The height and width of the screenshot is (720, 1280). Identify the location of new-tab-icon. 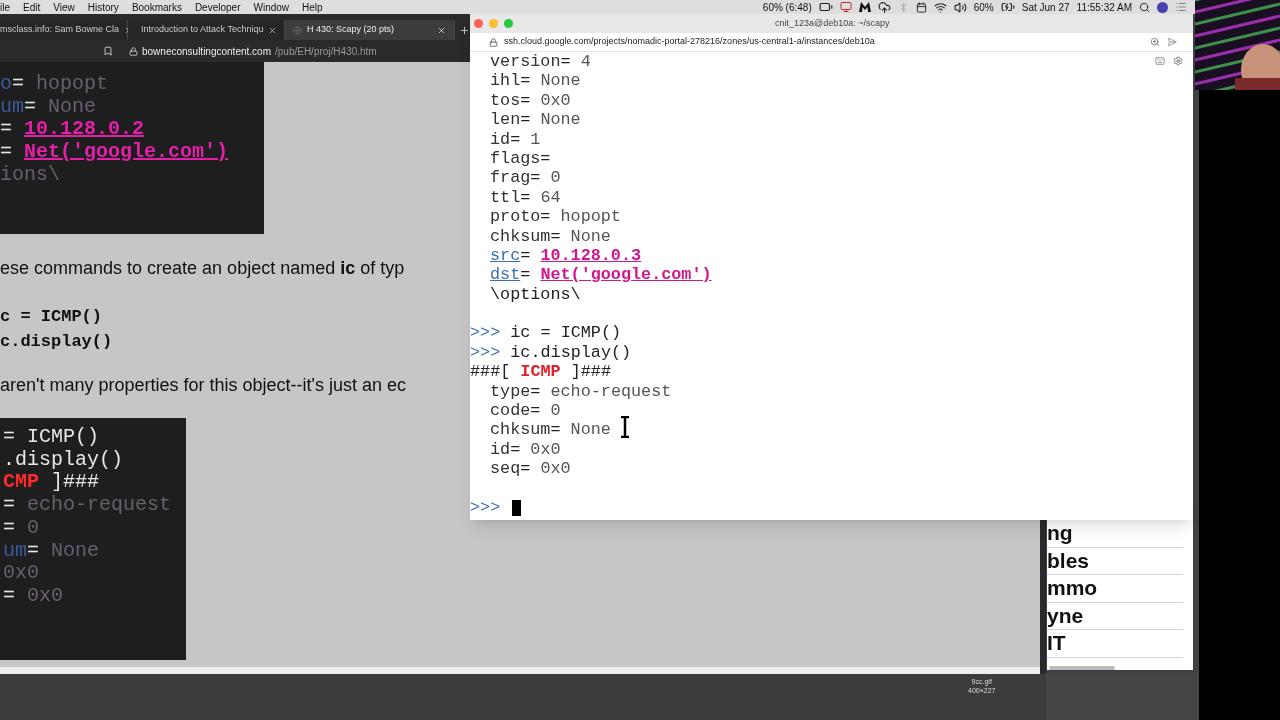
(464, 30).